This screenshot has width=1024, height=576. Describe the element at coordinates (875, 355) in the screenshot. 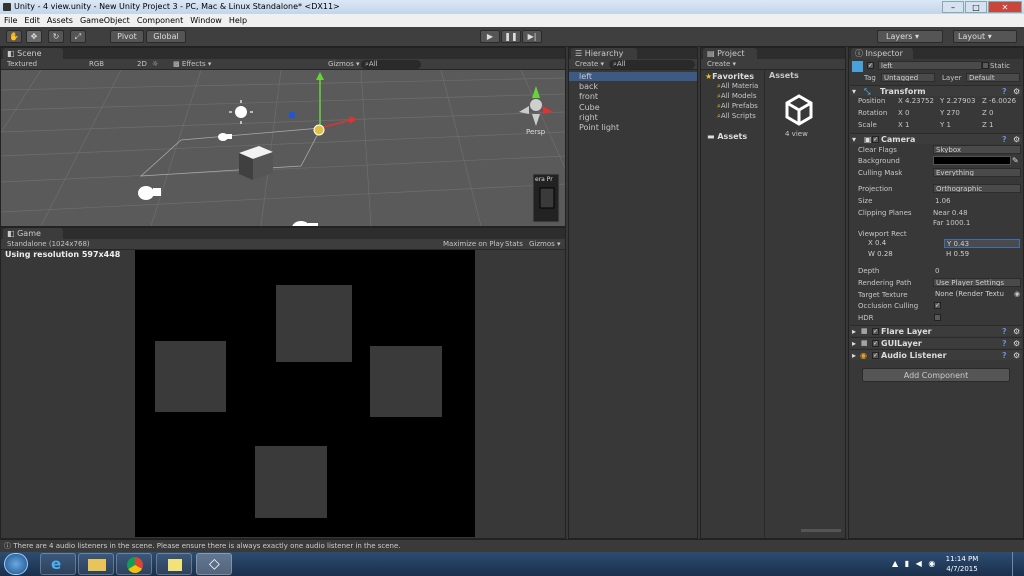

I see `audio-listener-checkbox: ✓` at that location.